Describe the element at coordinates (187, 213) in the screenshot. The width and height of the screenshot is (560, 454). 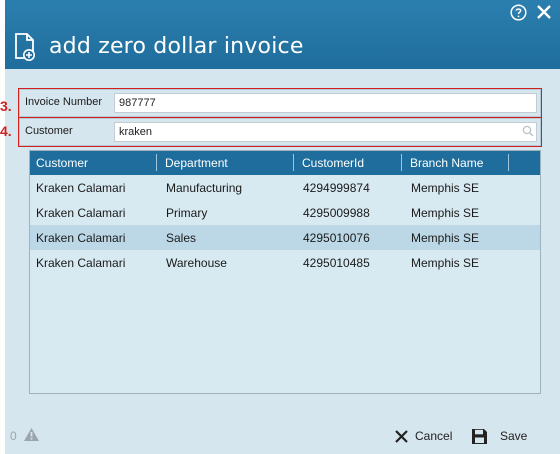
I see `cell-department: Primary` at that location.